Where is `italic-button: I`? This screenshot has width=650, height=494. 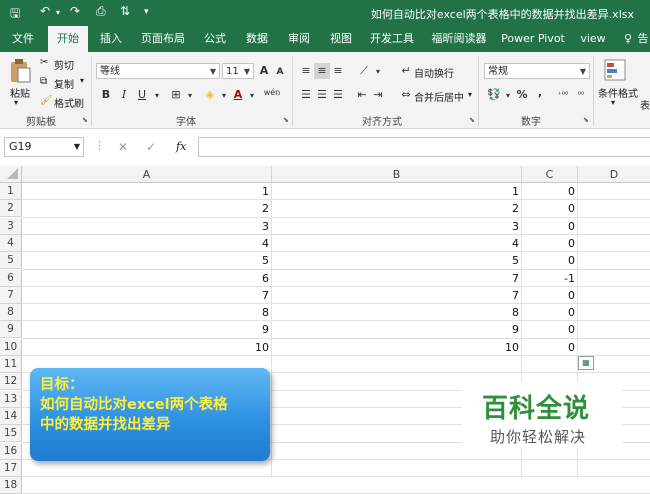 italic-button: I is located at coordinates (124, 95).